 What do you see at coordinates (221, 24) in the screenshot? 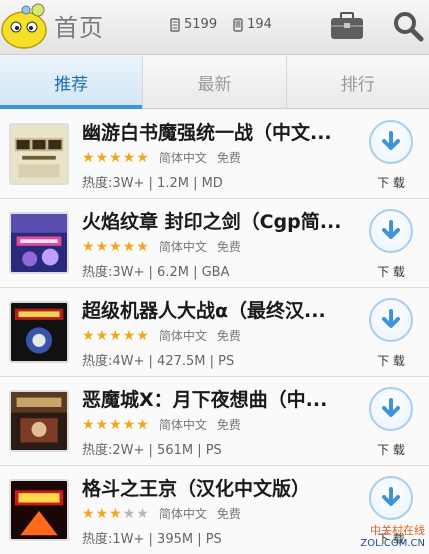
I see `stats-bar: 5199 194` at bounding box center [221, 24].